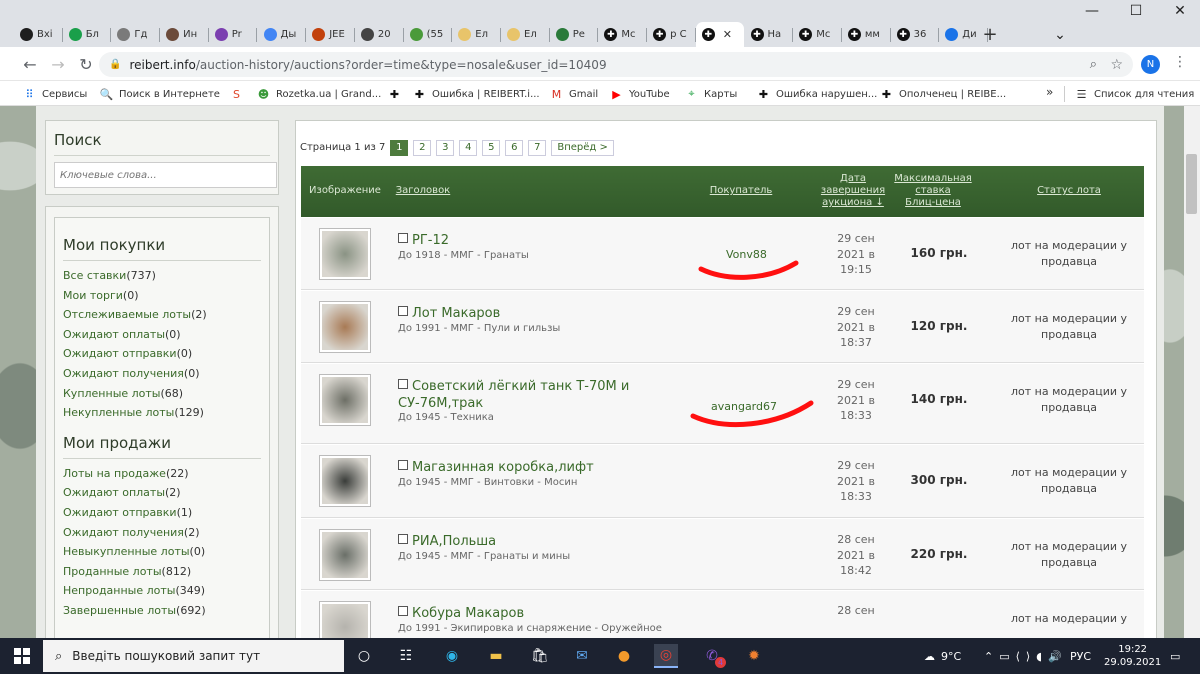 This screenshot has height=674, width=1200. I want to click on windows-start-icon, so click(22, 656).